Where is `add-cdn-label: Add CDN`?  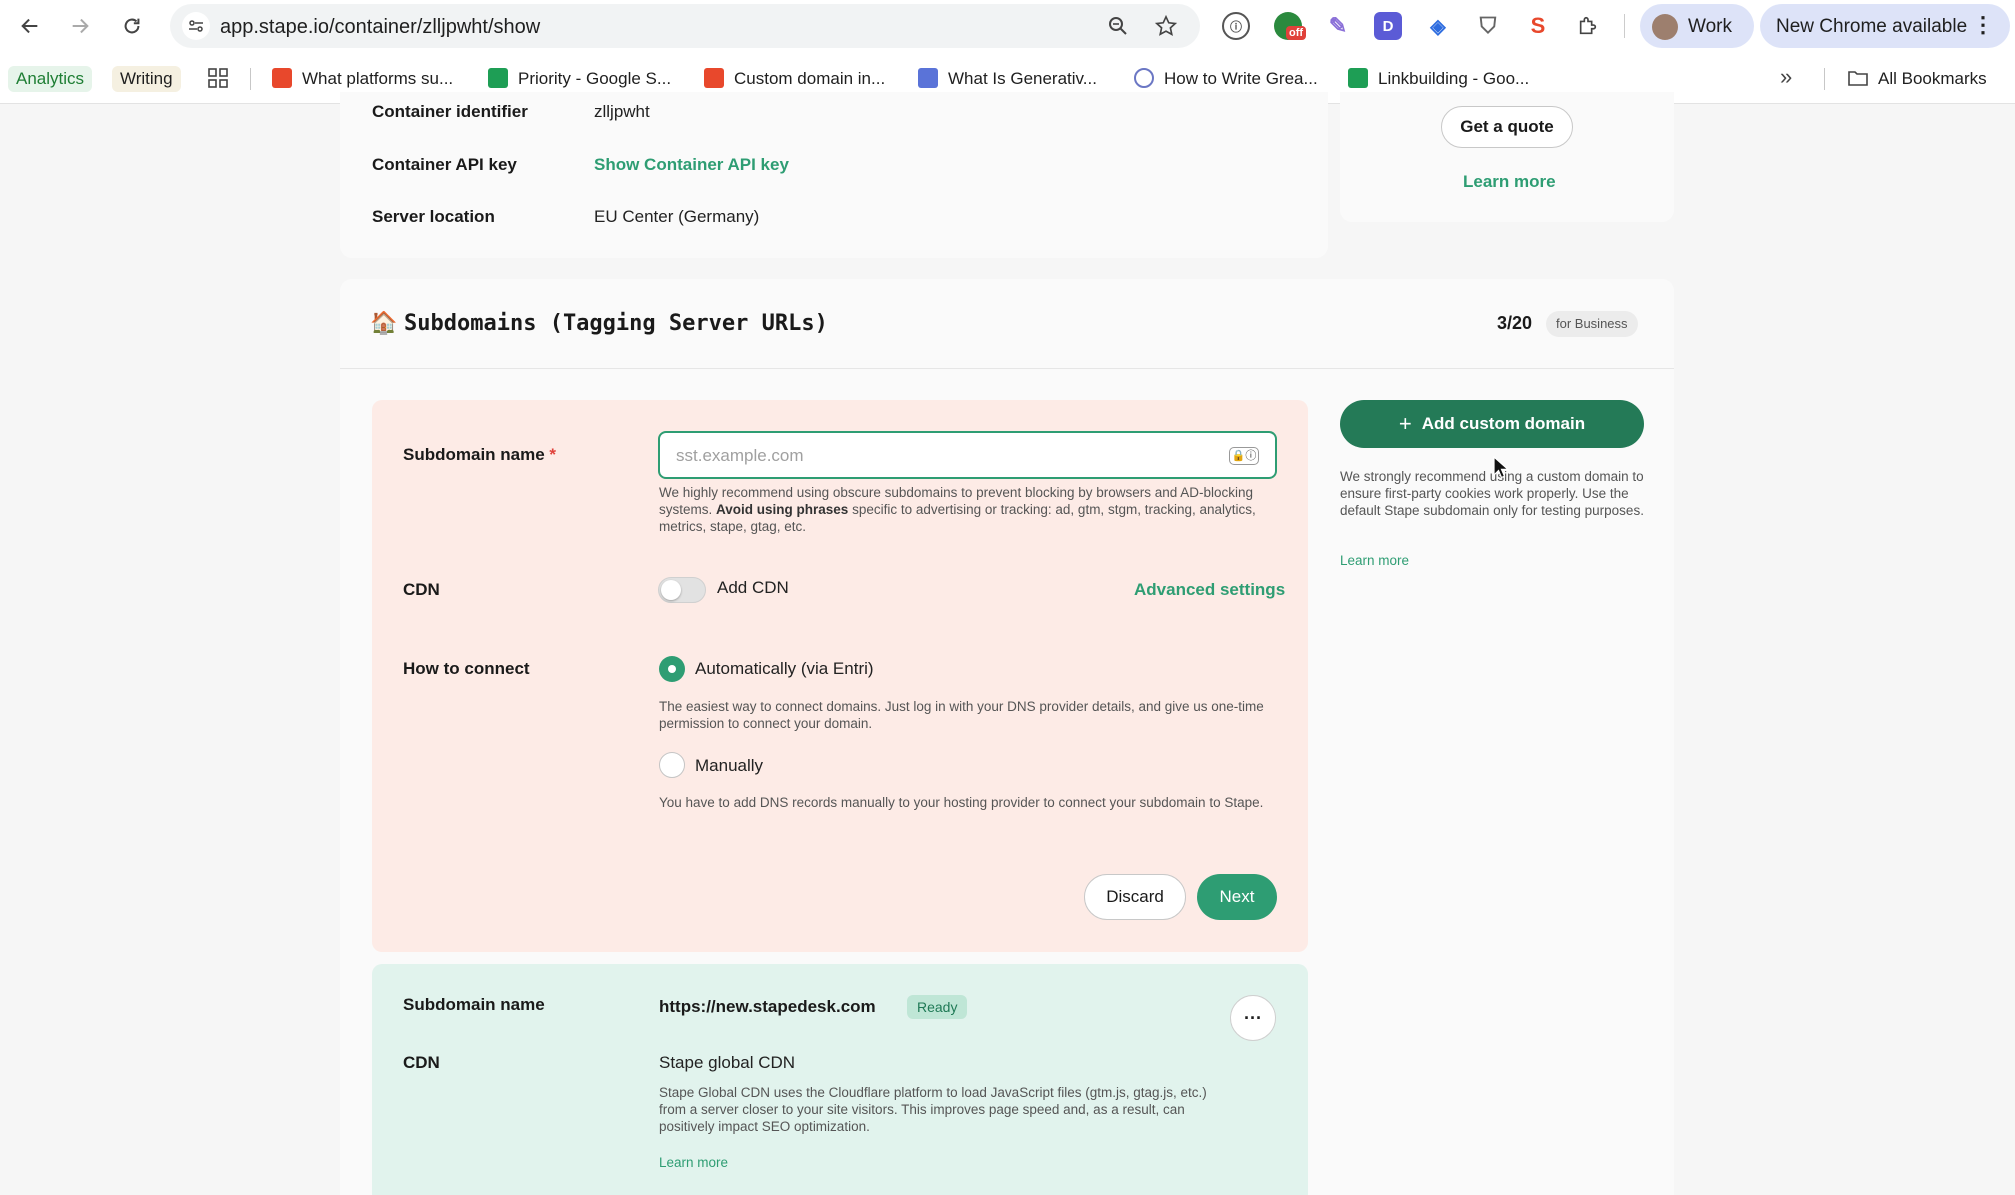
add-cdn-label: Add CDN is located at coordinates (753, 587).